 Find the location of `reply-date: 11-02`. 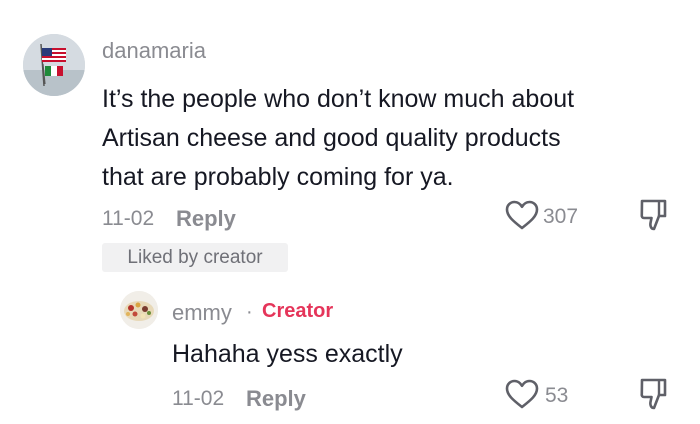

reply-date: 11-02 is located at coordinates (198, 398).